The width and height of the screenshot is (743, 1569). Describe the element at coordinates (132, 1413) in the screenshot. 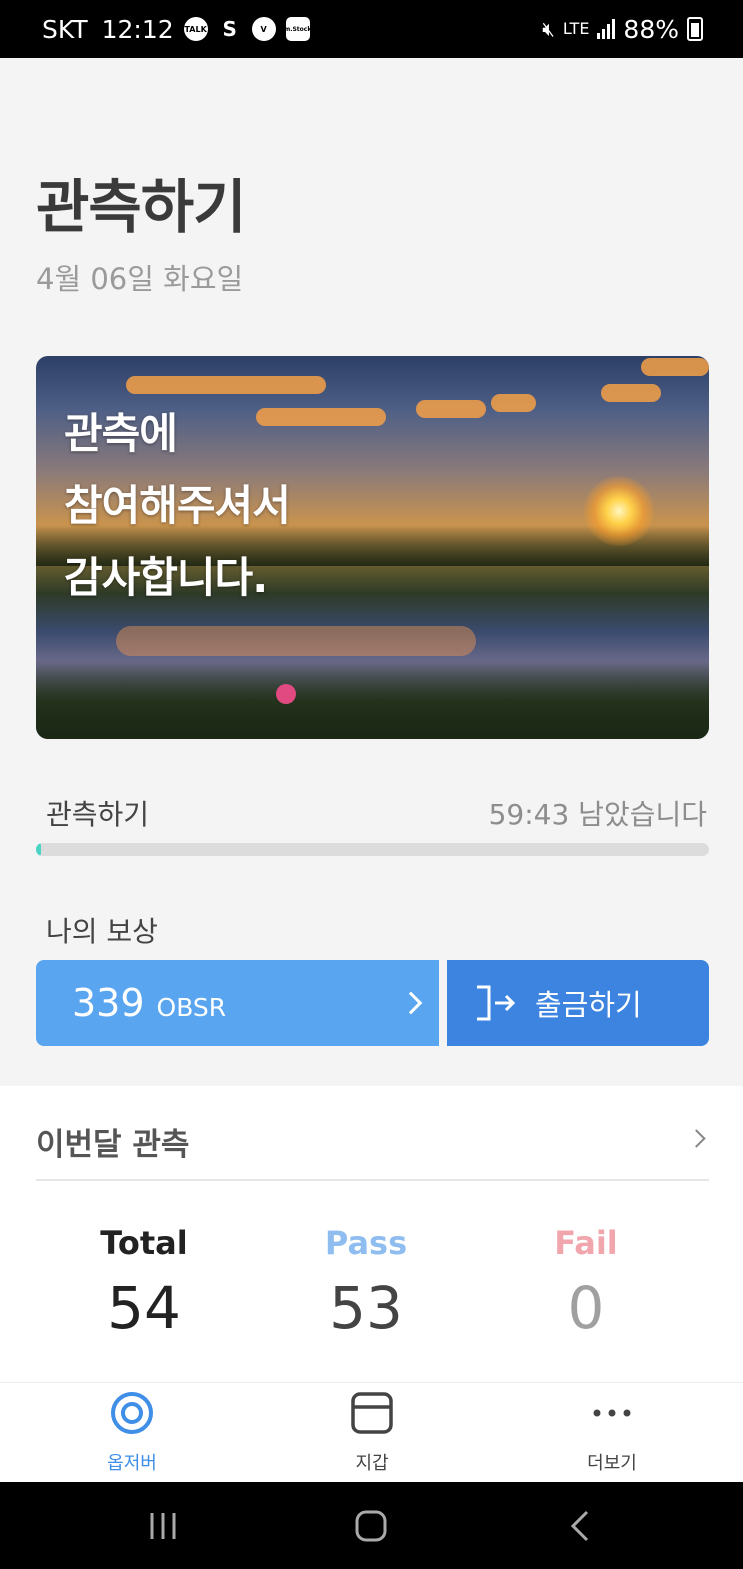

I see `observer-logo-icon` at that location.